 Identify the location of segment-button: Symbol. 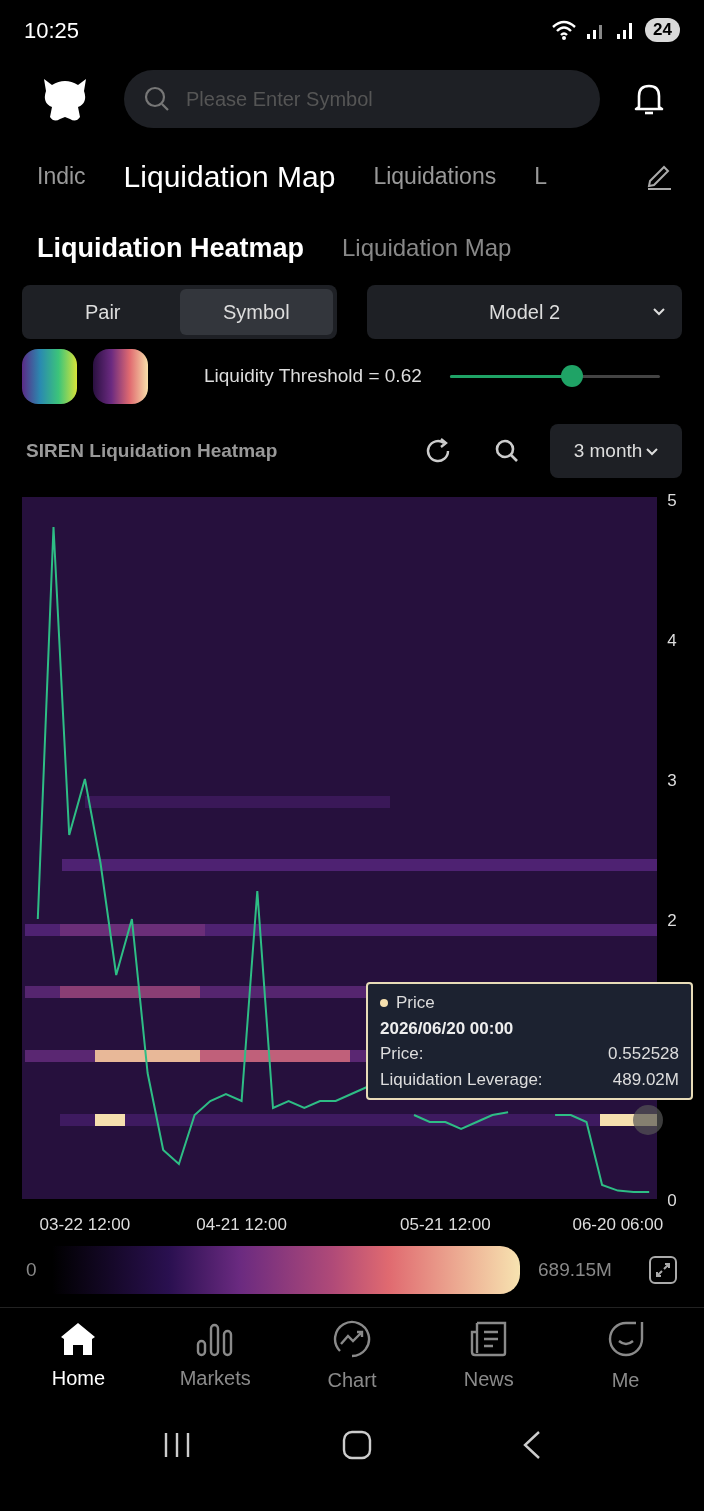
(256, 312).